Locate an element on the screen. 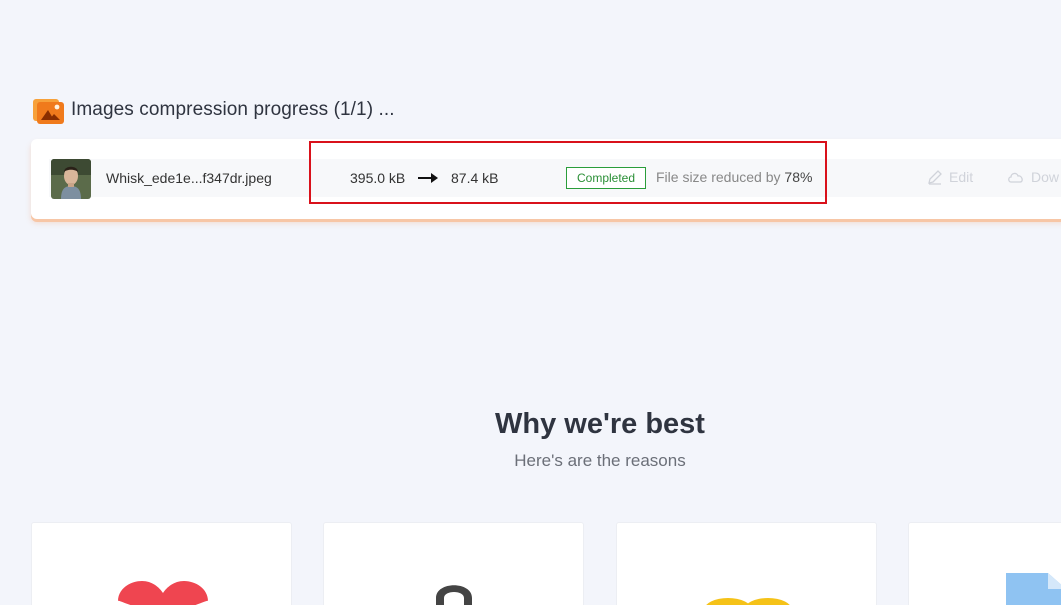 The width and height of the screenshot is (1061, 605). file-name: Whisk_ede1e...f347dr.jpeg is located at coordinates (189, 178).